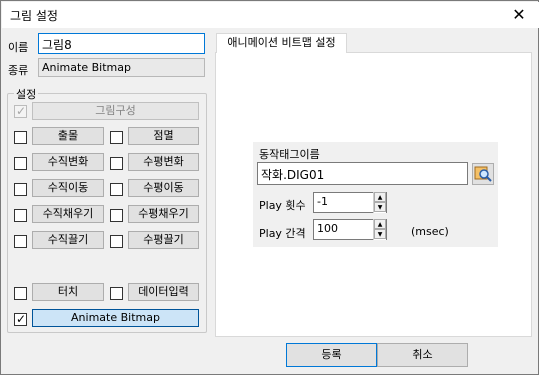  What do you see at coordinates (121, 67) in the screenshot?
I see `type-field: Animate Bitmap` at bounding box center [121, 67].